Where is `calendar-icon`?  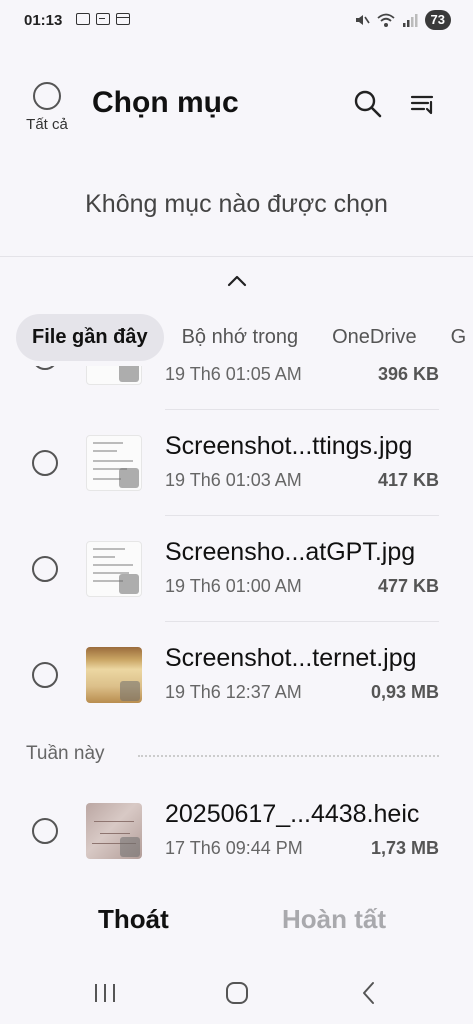
calendar-icon is located at coordinates (123, 19).